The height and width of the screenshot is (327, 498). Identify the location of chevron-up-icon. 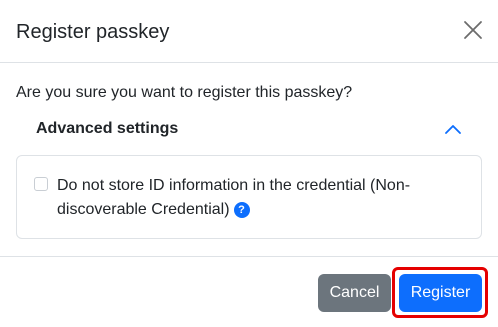
(453, 129).